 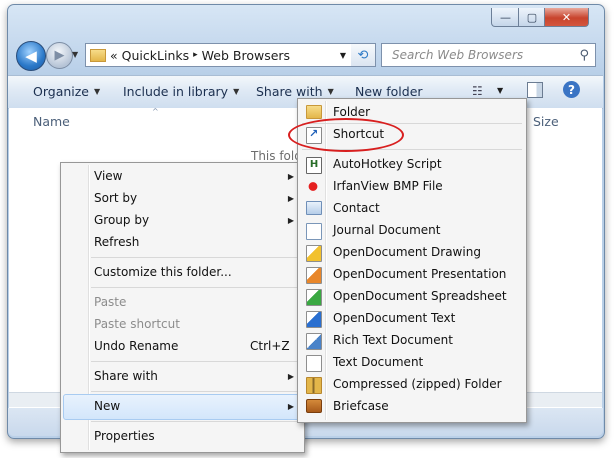 What do you see at coordinates (314, 208) in the screenshot?
I see `contact-icon` at bounding box center [314, 208].